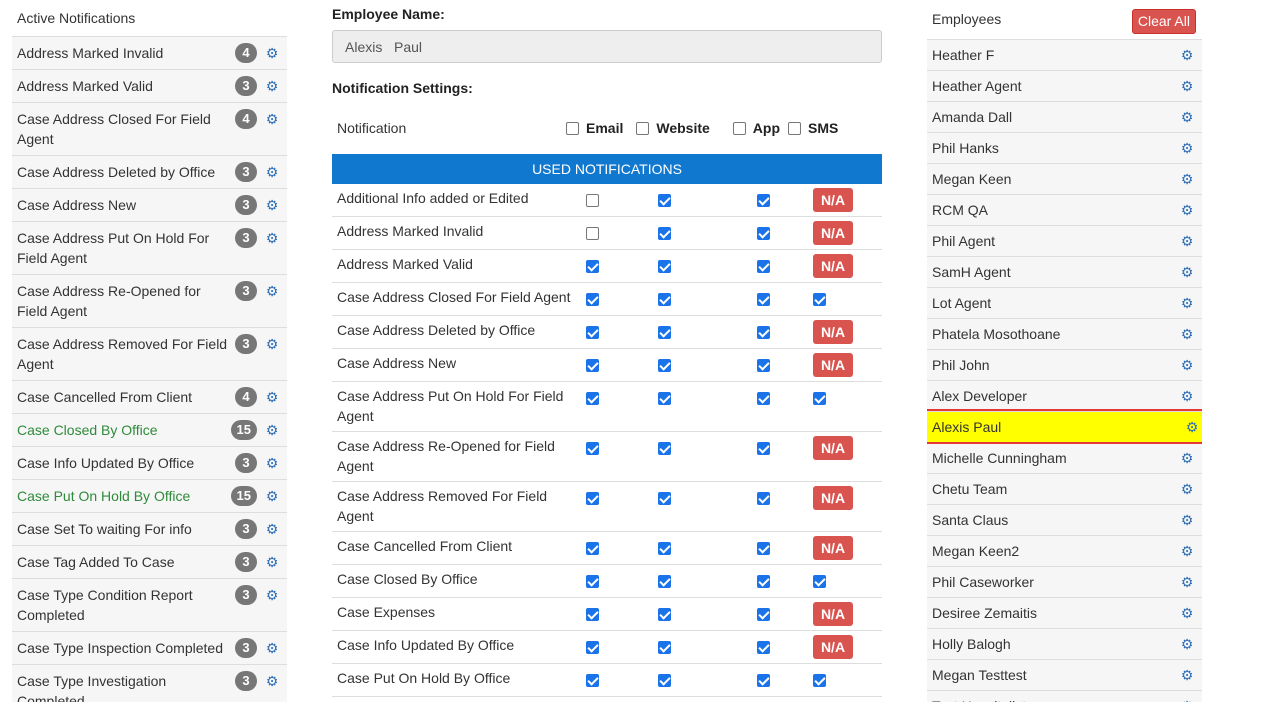  What do you see at coordinates (1064, 85) in the screenshot?
I see `employee-item: Heather Agent ⚙` at bounding box center [1064, 85].